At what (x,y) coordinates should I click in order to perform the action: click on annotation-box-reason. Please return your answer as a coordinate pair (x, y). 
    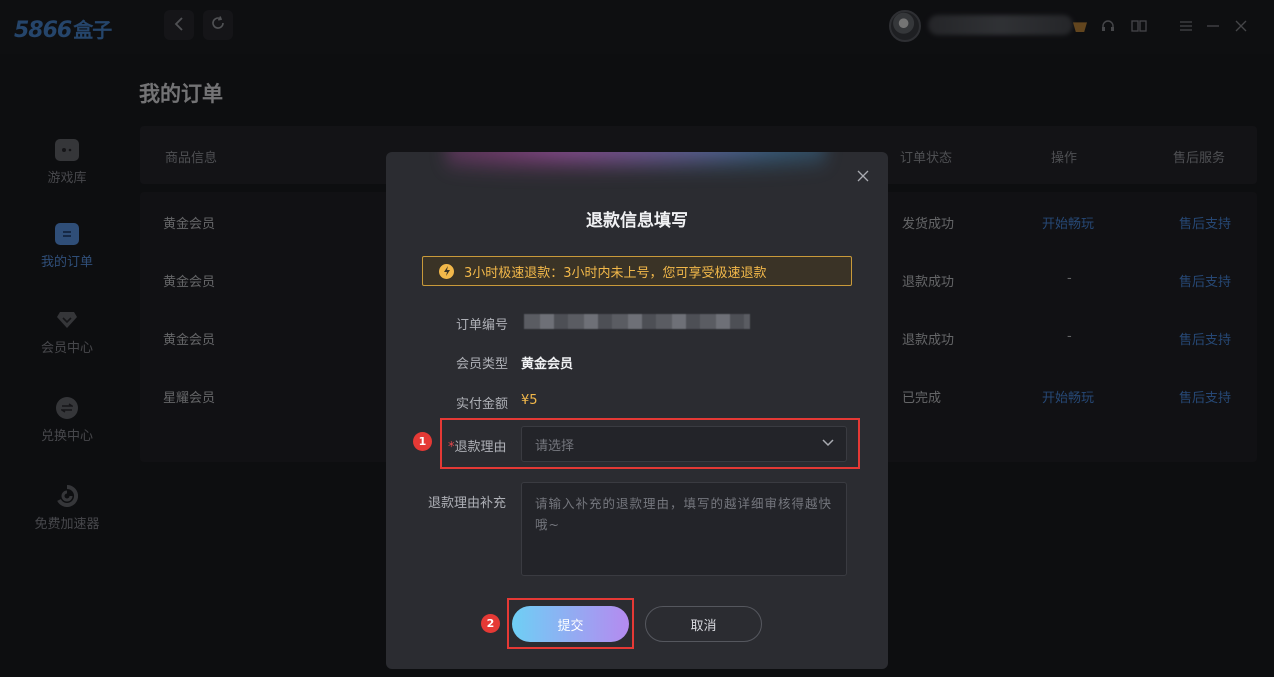
    Looking at the image, I should click on (650, 443).